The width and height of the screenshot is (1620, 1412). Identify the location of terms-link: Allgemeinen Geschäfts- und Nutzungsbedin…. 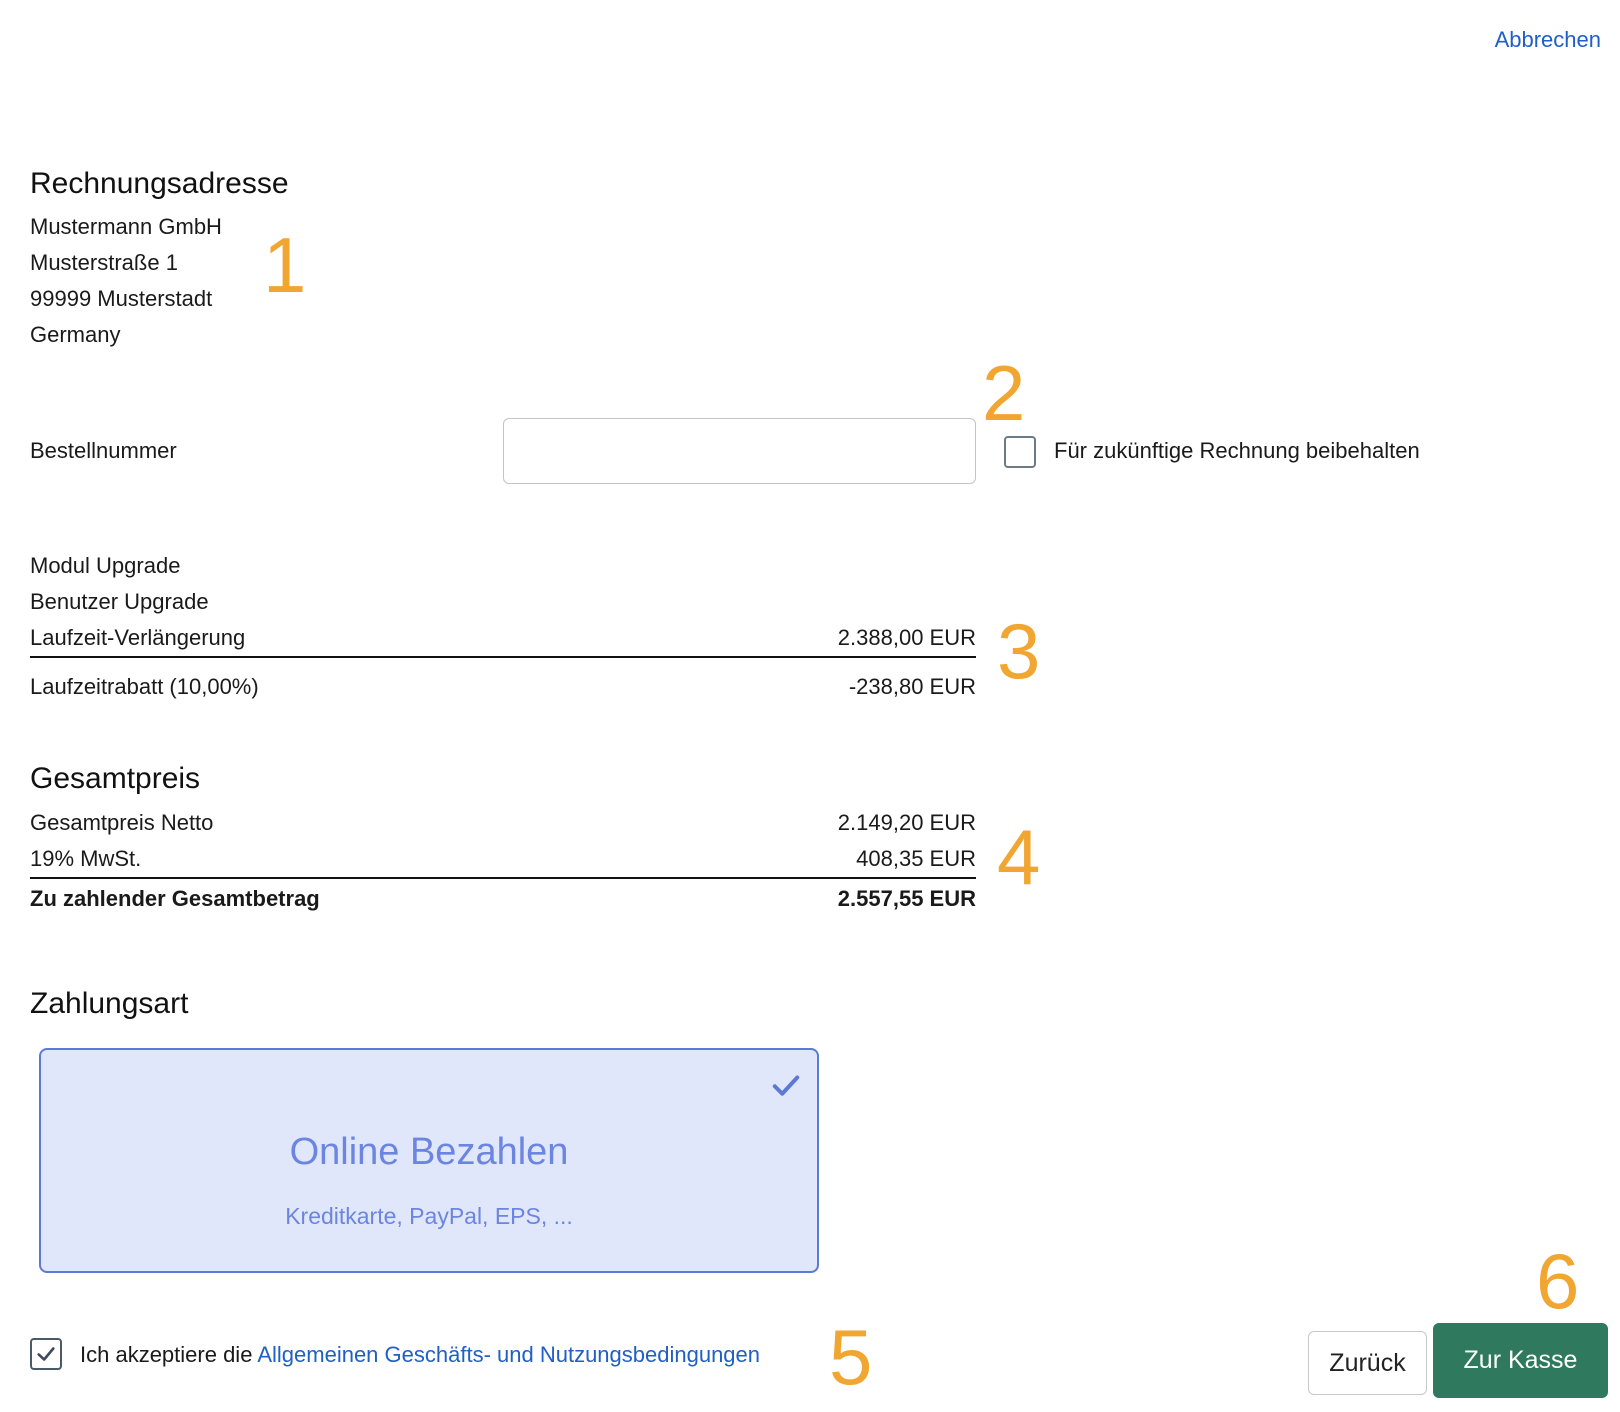
(508, 1354).